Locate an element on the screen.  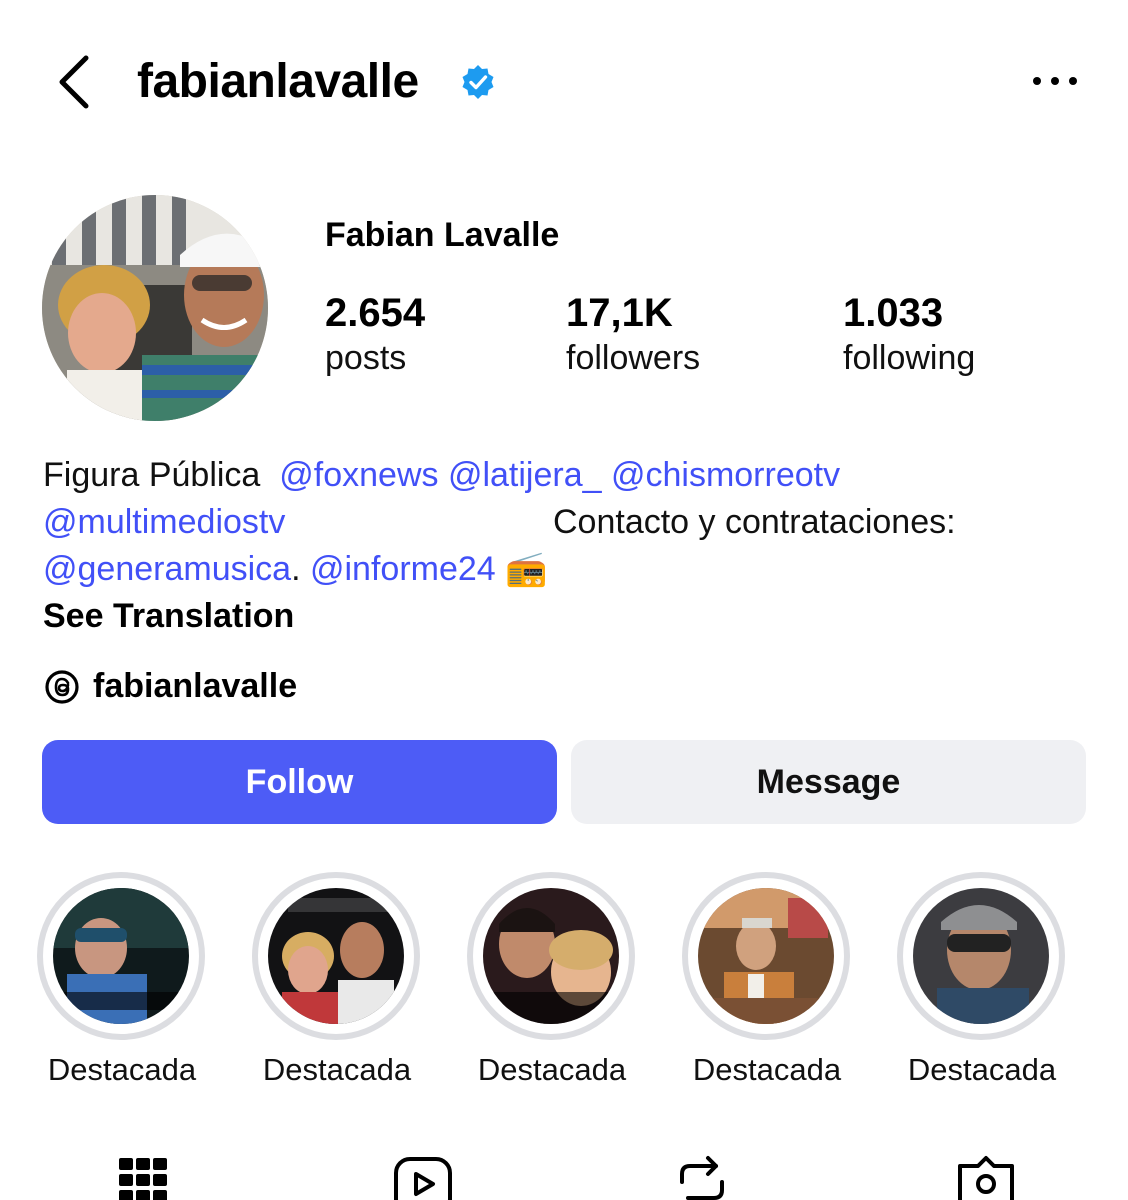
stat-label: following is located at coordinates (909, 358).